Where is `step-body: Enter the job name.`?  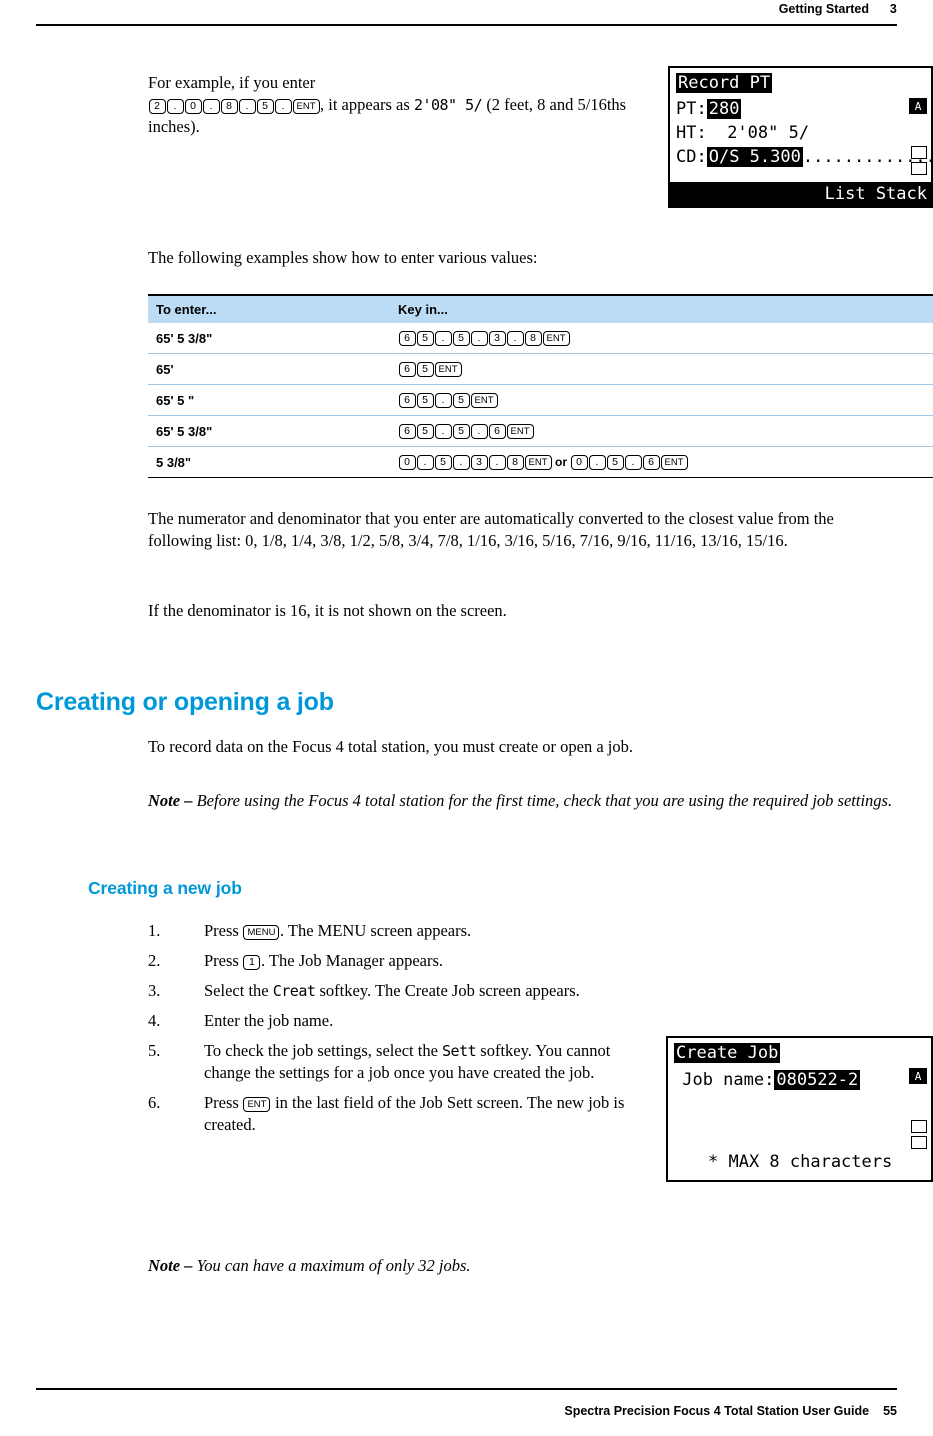 step-body: Enter the job name. is located at coordinates (428, 1021).